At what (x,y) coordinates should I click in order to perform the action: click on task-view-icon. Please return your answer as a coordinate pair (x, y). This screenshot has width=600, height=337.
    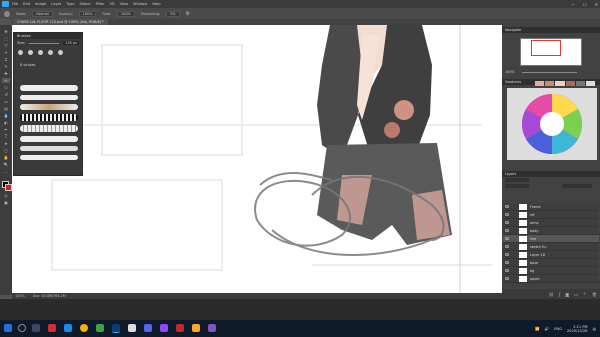
    Looking at the image, I should click on (36, 328).